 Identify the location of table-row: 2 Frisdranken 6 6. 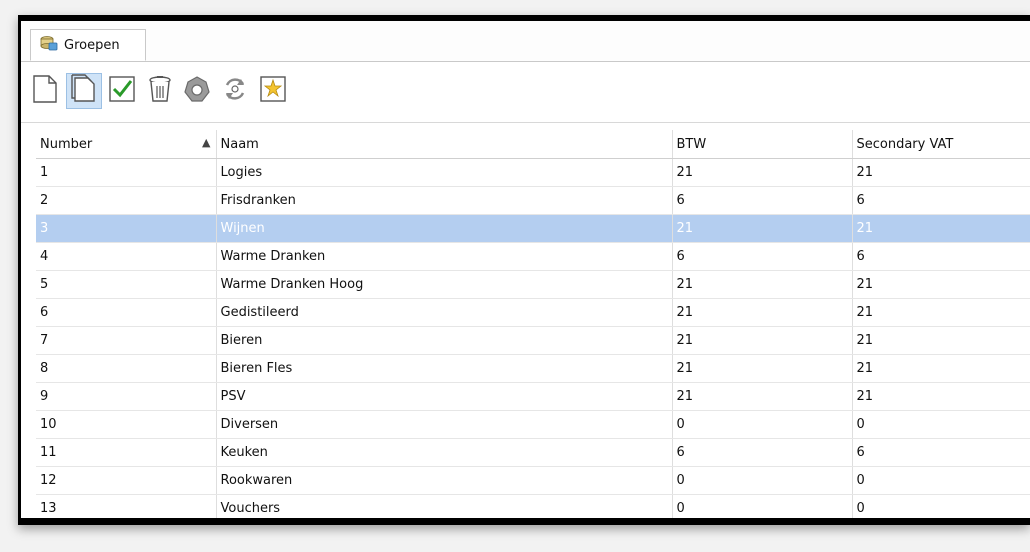
(533, 200).